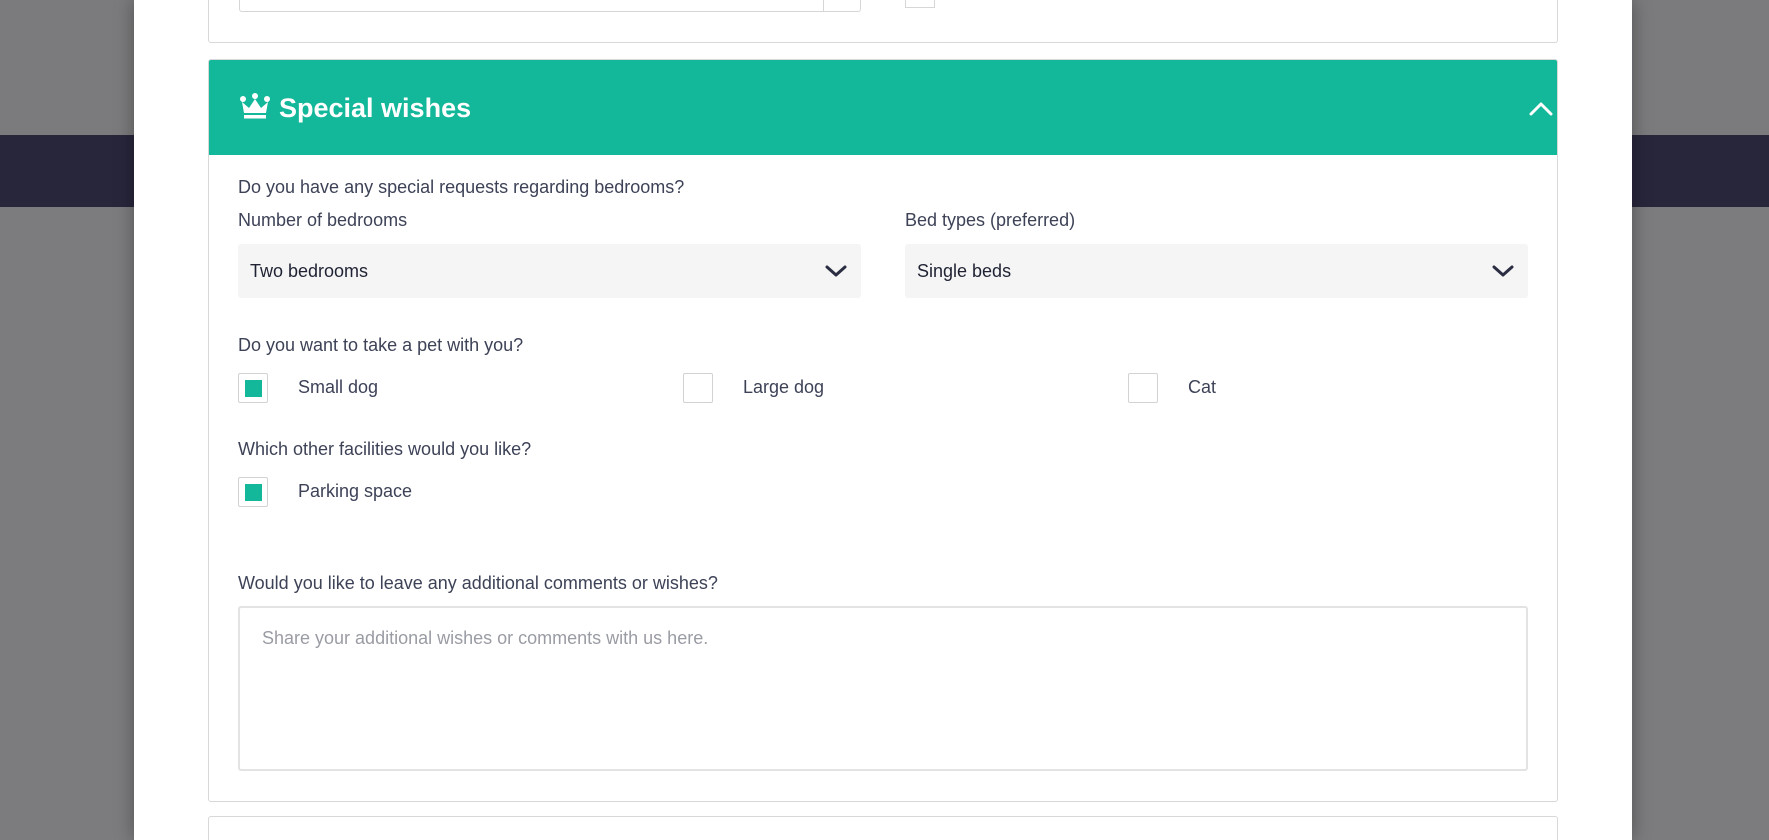 The image size is (1769, 840). I want to click on parking-space-checkbox, so click(253, 492).